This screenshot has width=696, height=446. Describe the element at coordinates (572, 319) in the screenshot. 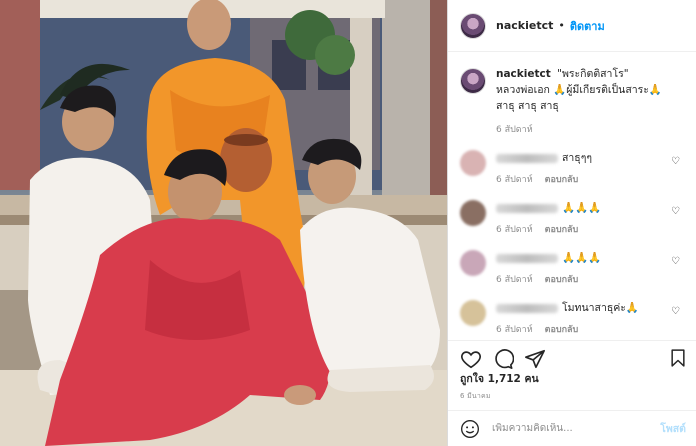

I see `comment-item: โมทนาสาธุค่ะ🙏 6 สัปดาห์ ตอบกลับ ♡` at that location.